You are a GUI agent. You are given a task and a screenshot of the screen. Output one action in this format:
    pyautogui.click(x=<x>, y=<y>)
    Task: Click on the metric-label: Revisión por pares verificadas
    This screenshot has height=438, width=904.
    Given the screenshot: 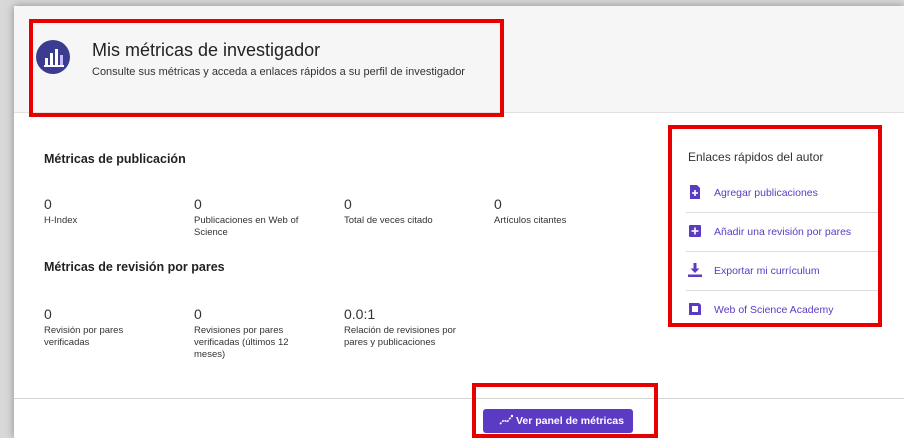 What is the action you would take?
    pyautogui.click(x=84, y=336)
    